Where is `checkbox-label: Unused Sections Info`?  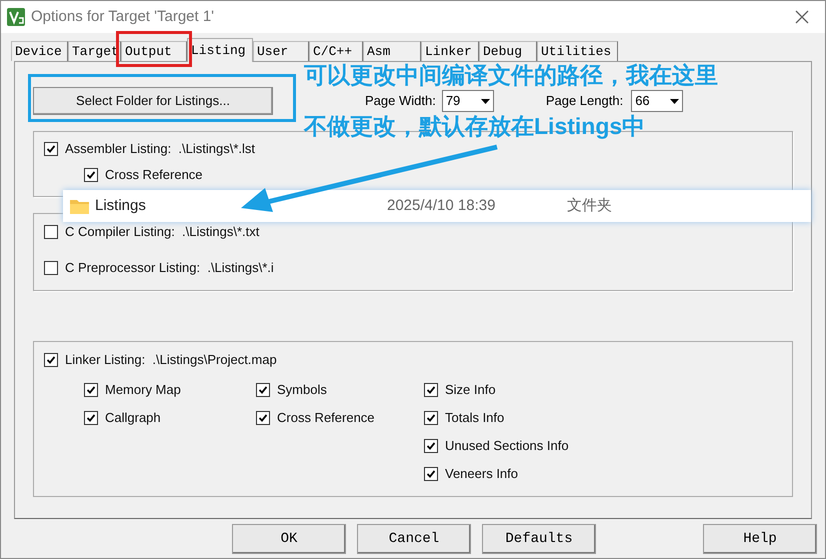 checkbox-label: Unused Sections Info is located at coordinates (507, 446).